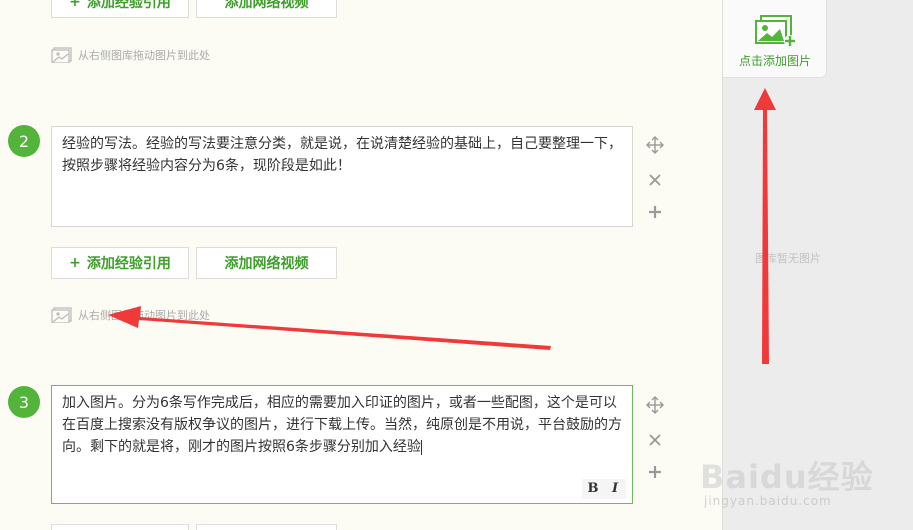 The image size is (913, 530). I want to click on gallery-empty-text: 图库暂无图片, so click(788, 258).